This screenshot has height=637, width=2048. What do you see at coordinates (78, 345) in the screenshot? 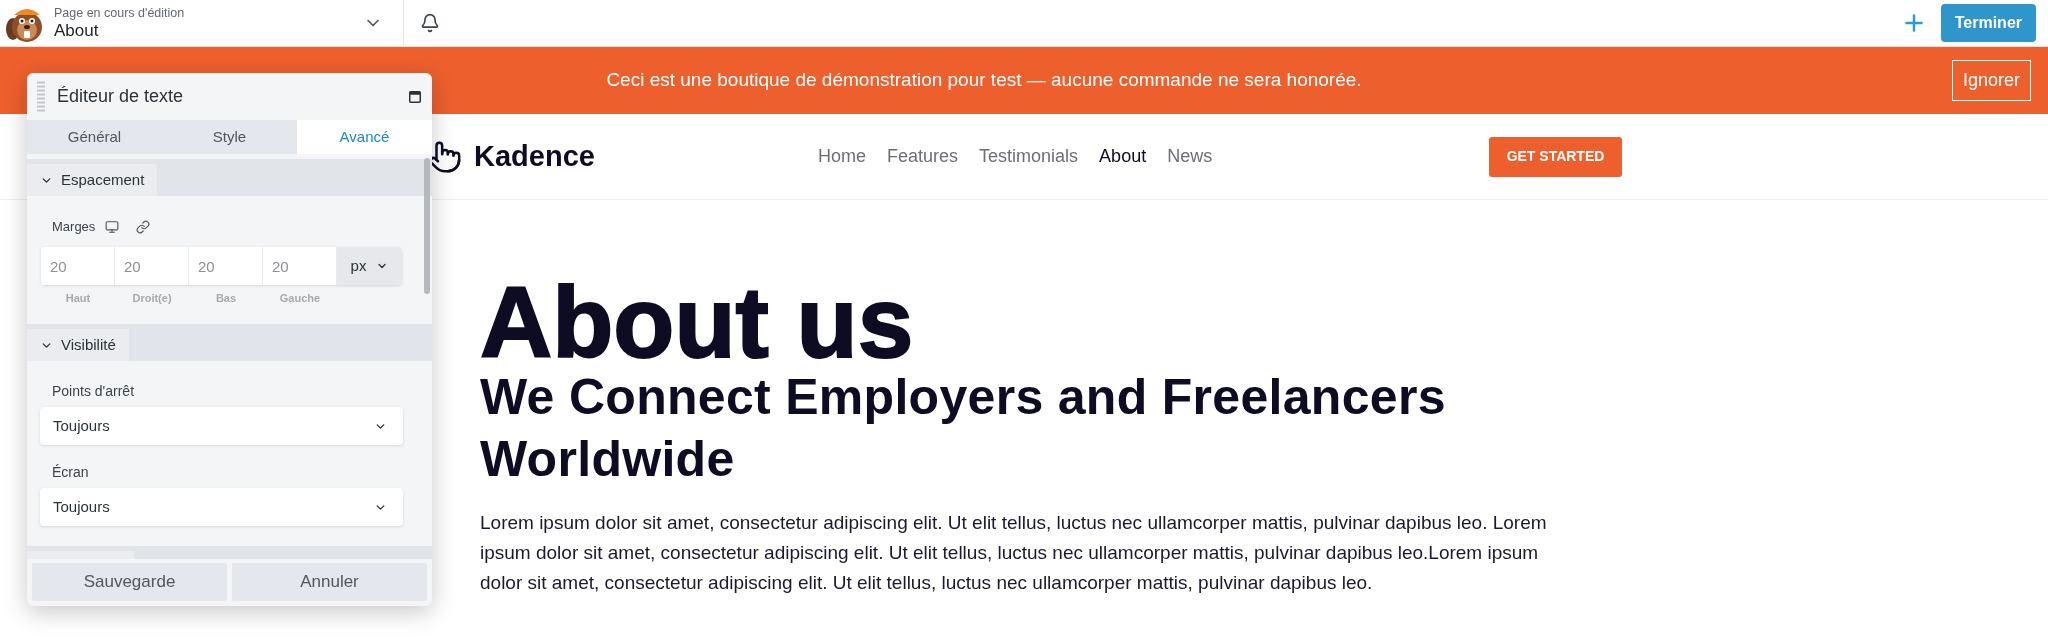
I see `section-toggle: Visibilité` at bounding box center [78, 345].